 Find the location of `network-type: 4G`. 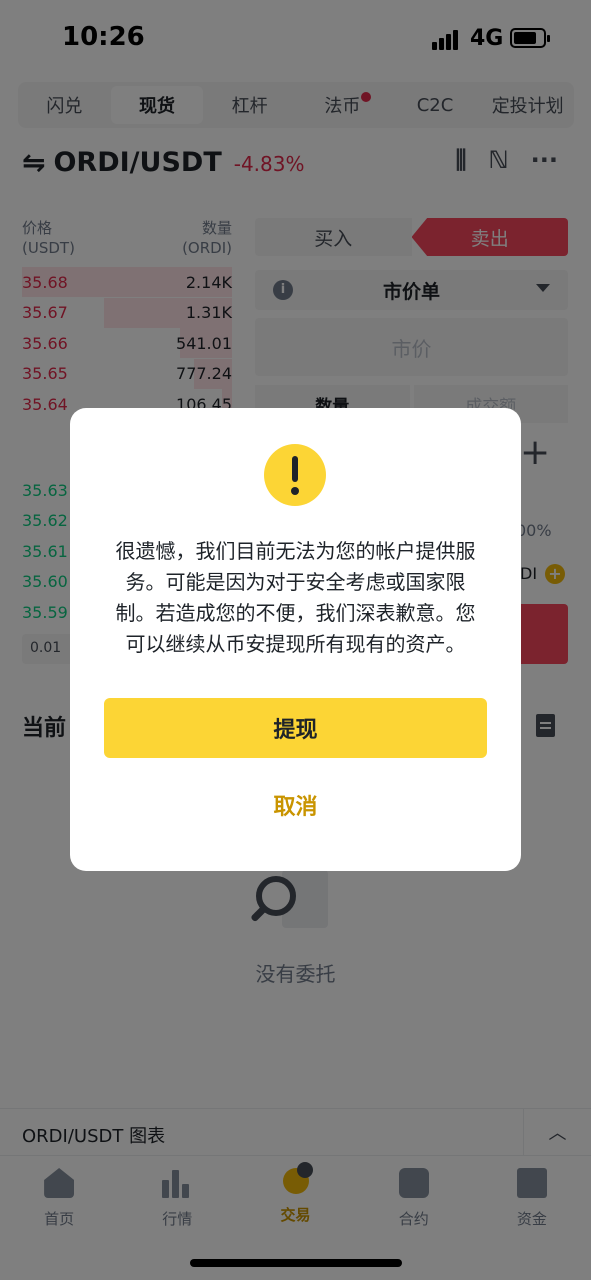

network-type: 4G is located at coordinates (487, 38).